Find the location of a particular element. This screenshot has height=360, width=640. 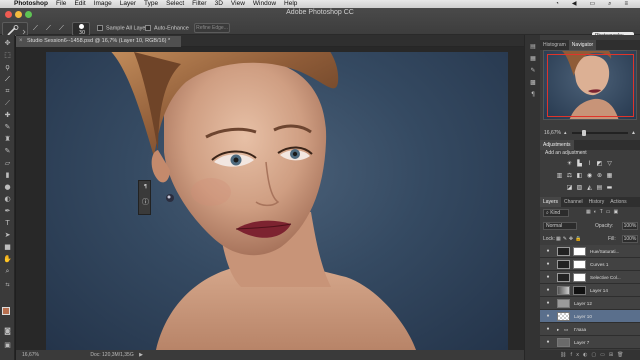

tab-actions: Actions is located at coordinates (618, 202).